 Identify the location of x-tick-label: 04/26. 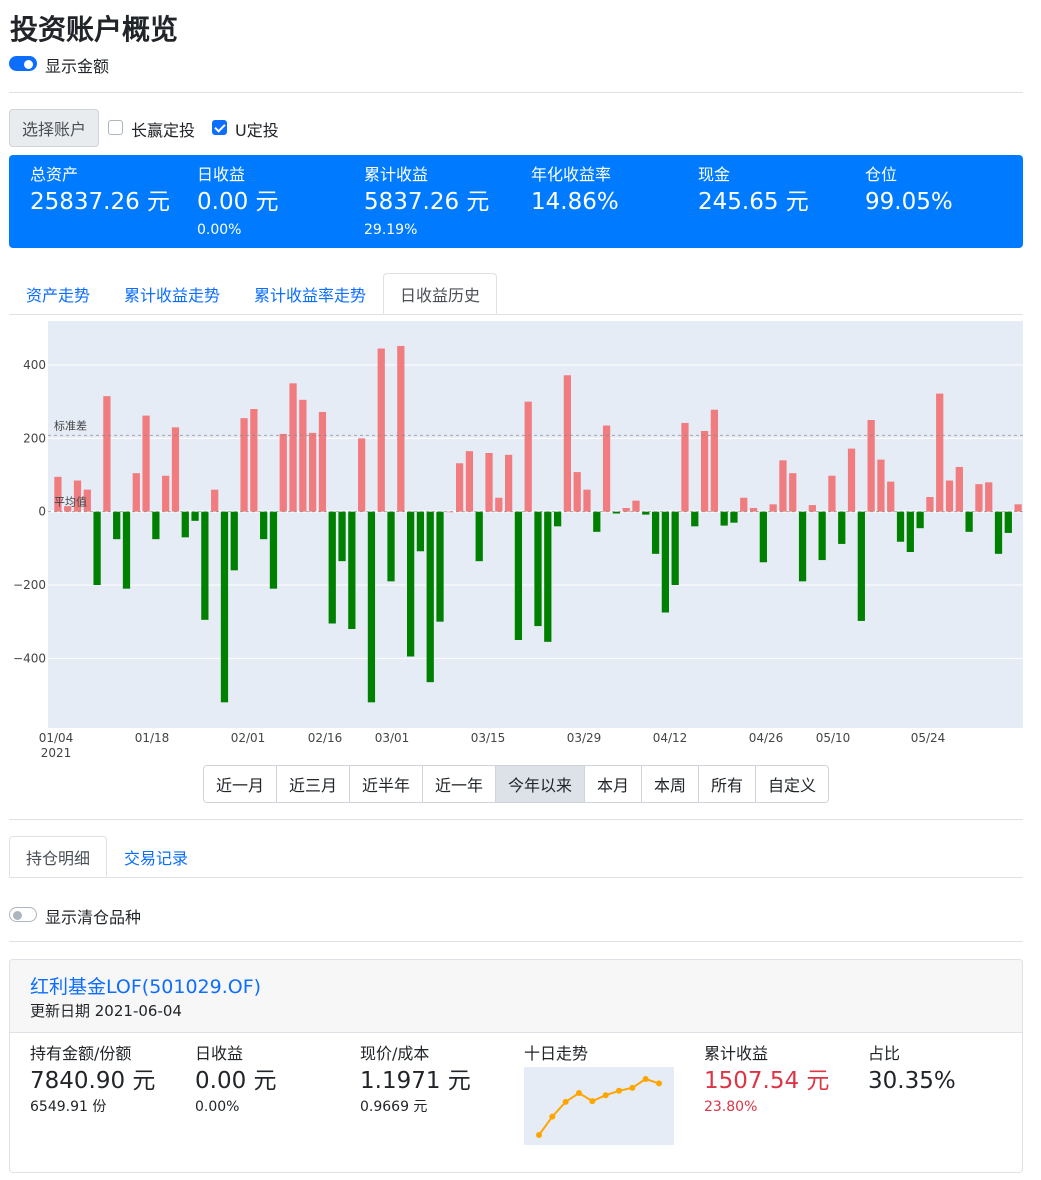
(766, 738).